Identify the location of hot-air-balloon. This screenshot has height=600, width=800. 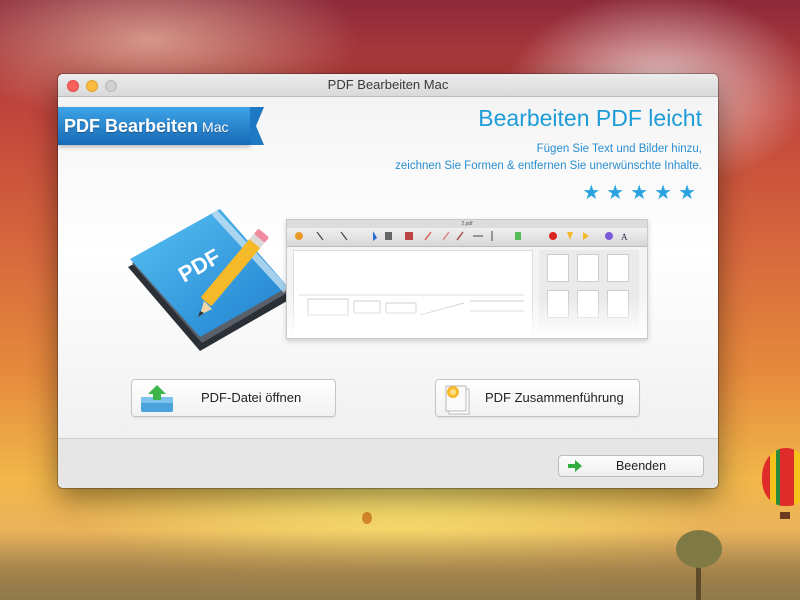
(781, 477).